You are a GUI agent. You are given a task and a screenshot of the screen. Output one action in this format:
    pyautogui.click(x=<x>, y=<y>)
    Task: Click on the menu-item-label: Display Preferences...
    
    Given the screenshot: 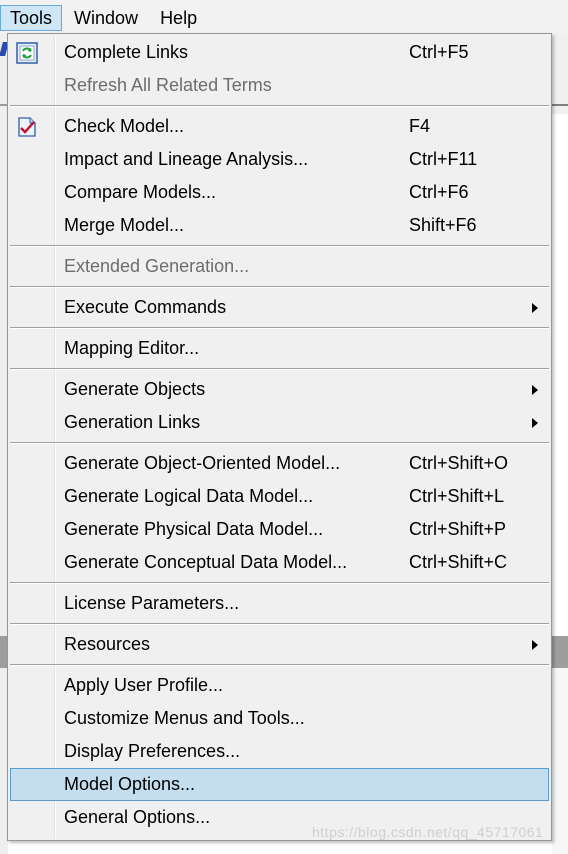 What is the action you would take?
    pyautogui.click(x=152, y=751)
    